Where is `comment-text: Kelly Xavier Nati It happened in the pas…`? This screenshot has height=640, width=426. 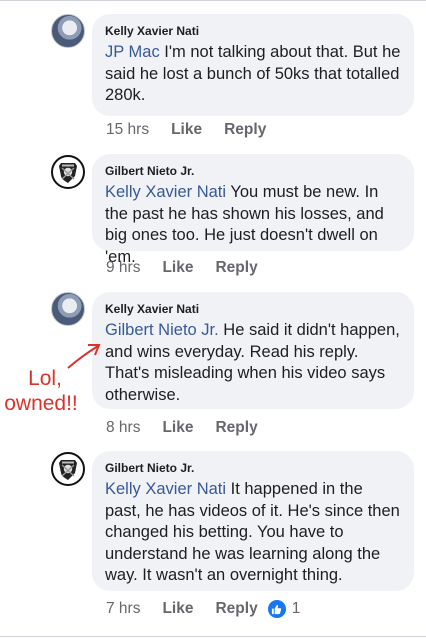
comment-text: Kelly Xavier Nati It happened in the pas… is located at coordinates (253, 533).